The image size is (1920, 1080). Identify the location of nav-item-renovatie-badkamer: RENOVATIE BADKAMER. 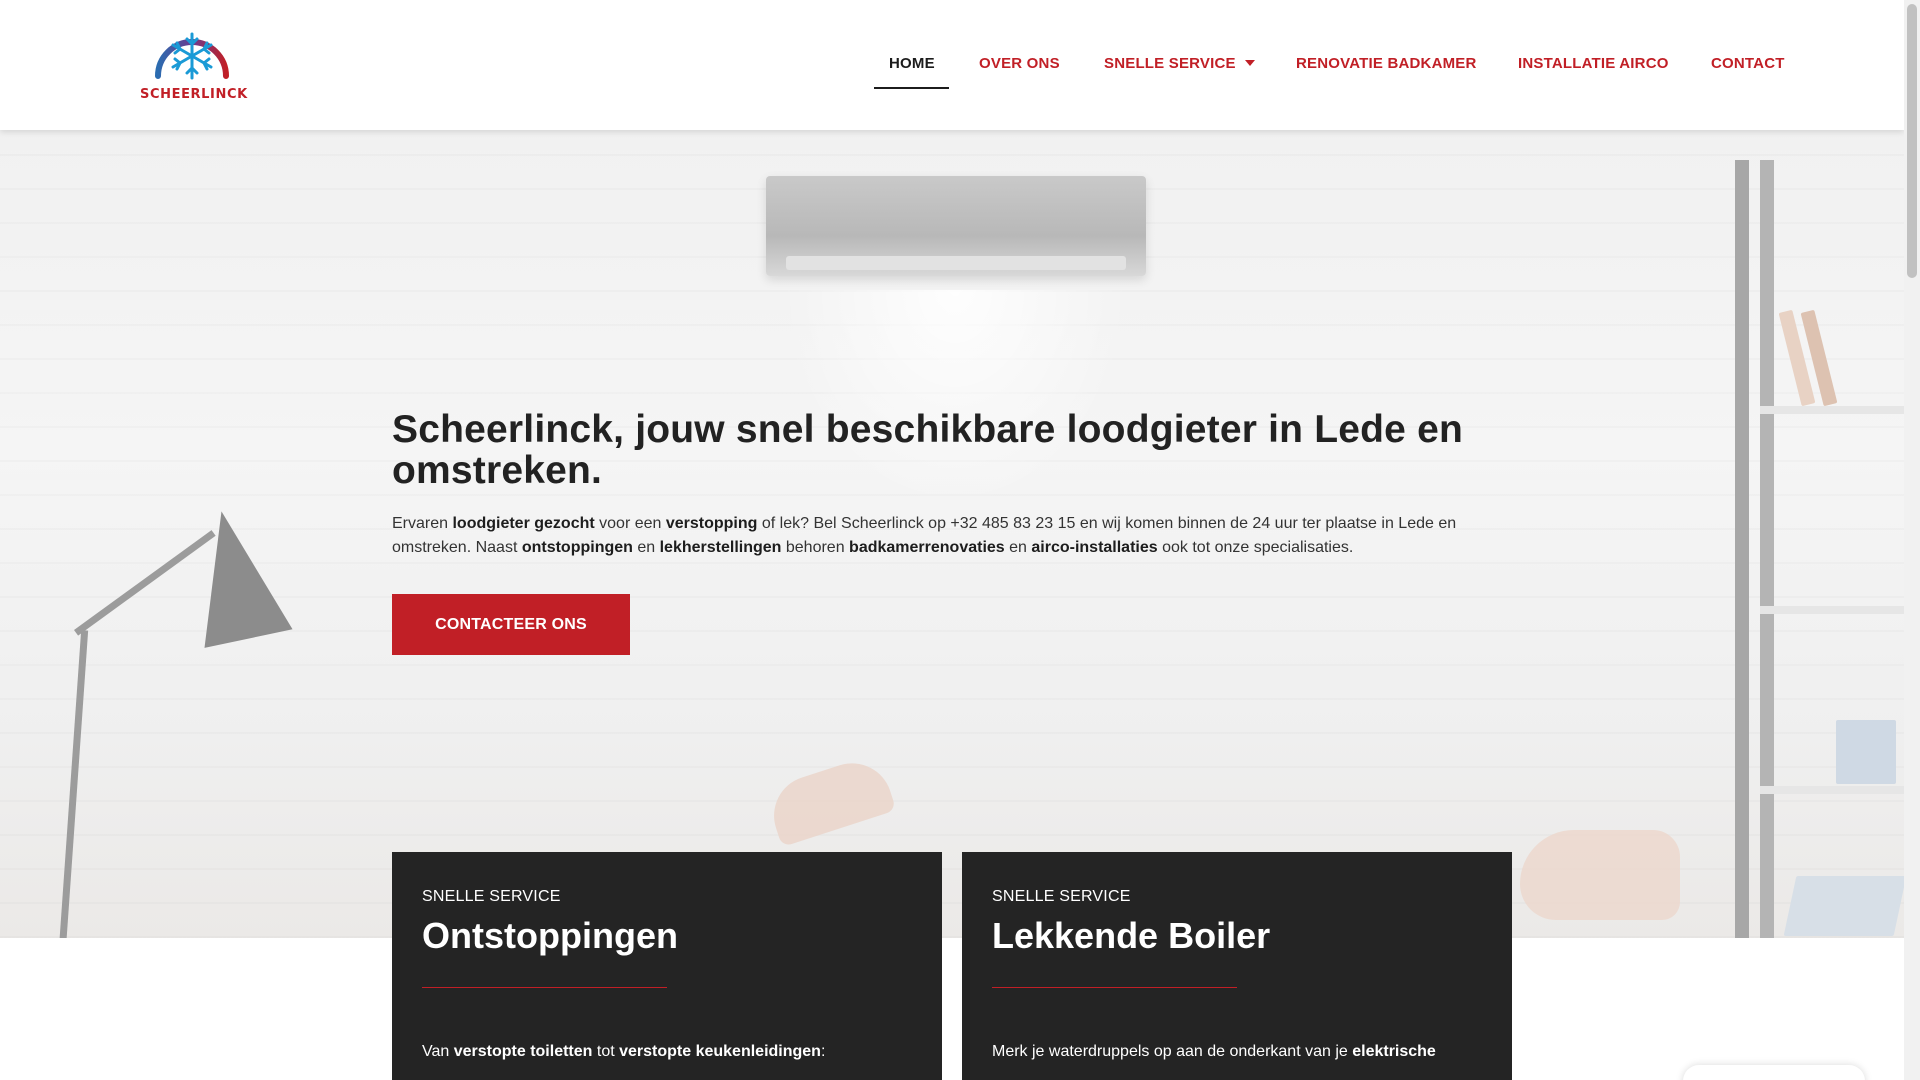
(1386, 63).